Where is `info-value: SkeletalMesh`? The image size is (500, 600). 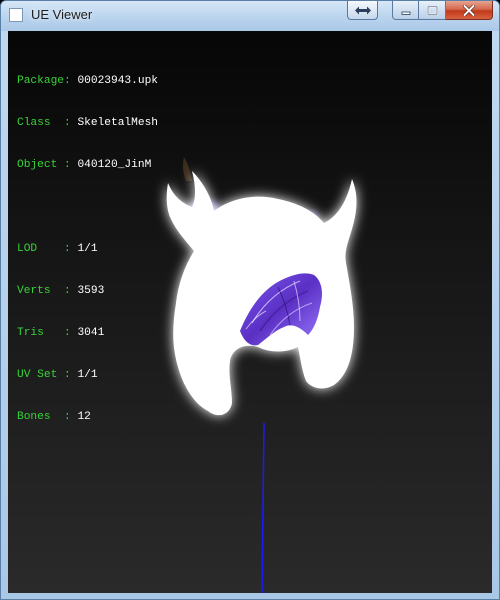
info-value: SkeletalMesh is located at coordinates (118, 123).